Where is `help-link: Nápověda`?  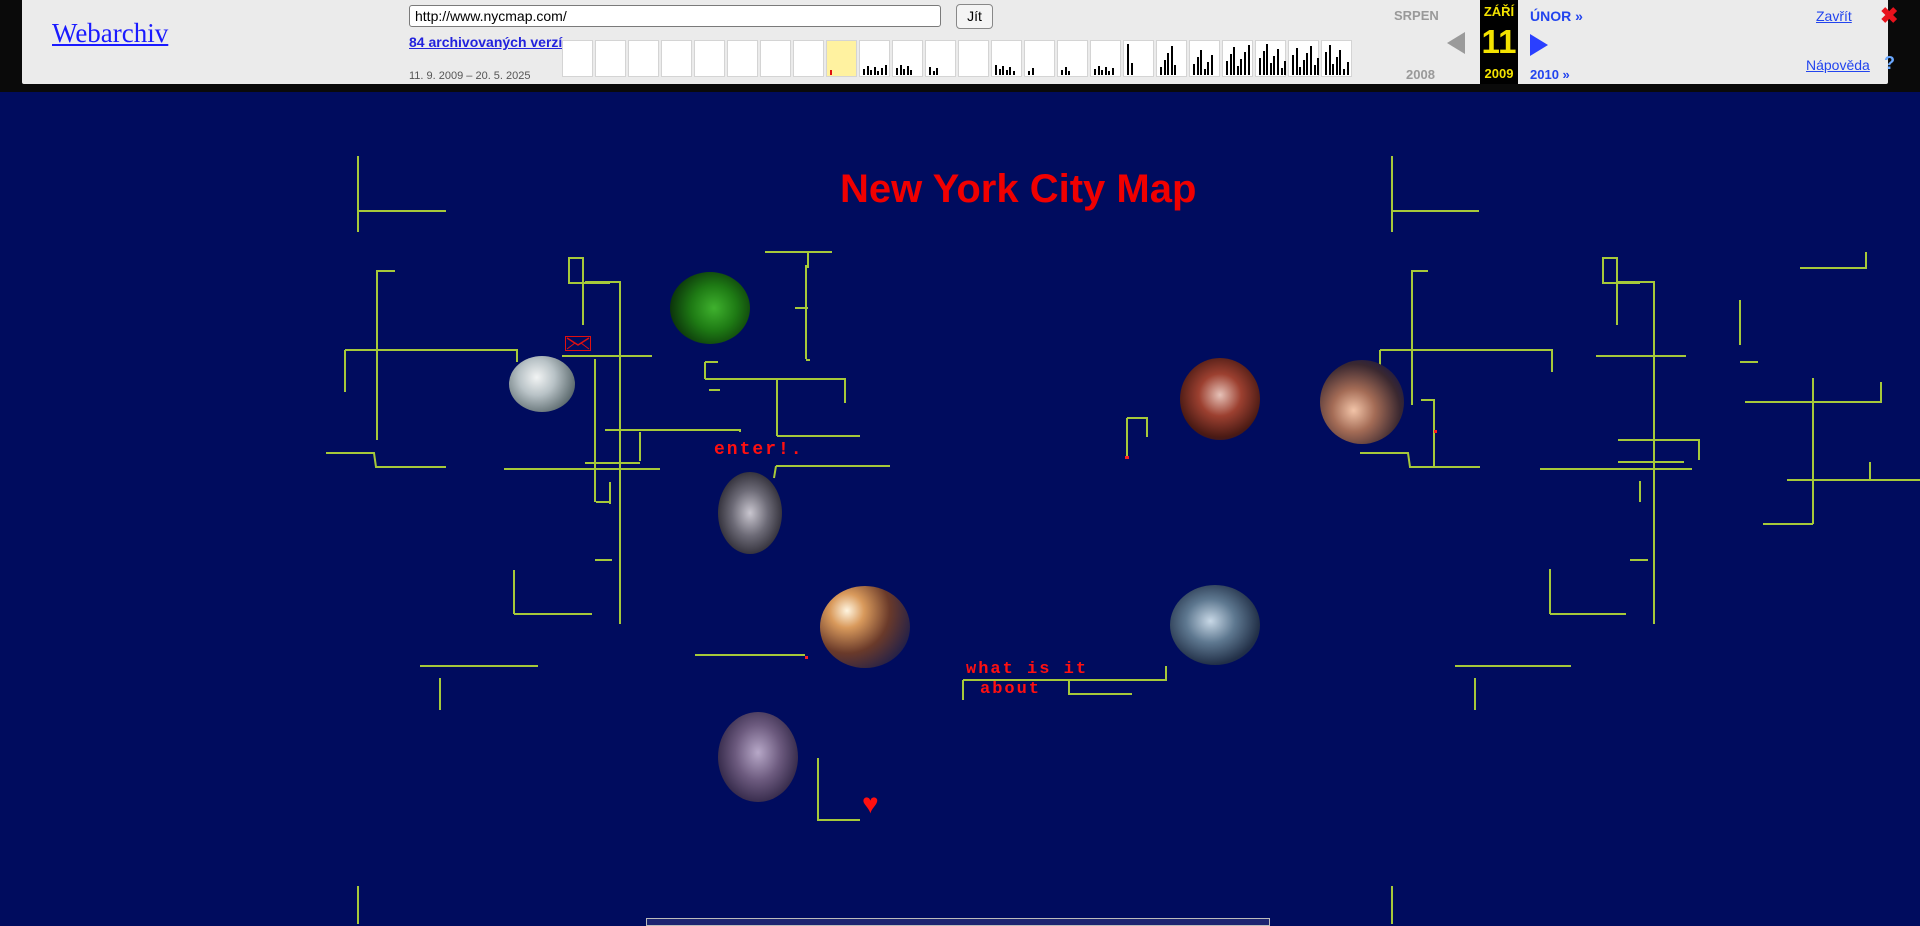
help-link: Nápověda is located at coordinates (1838, 65).